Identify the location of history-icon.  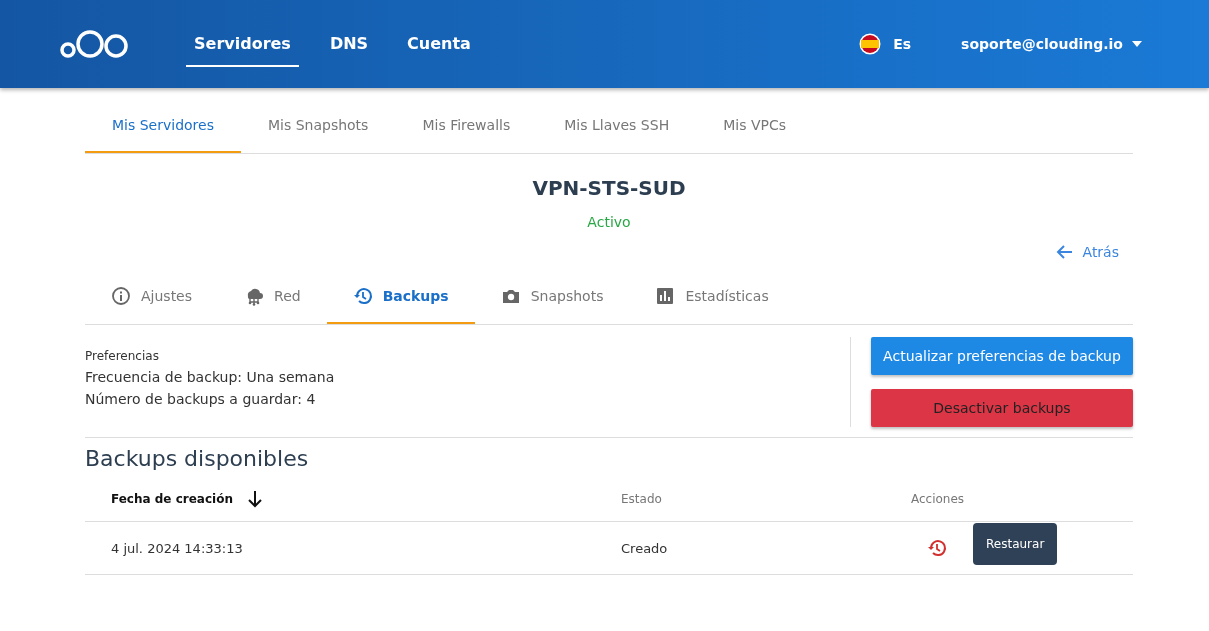
(362, 296).